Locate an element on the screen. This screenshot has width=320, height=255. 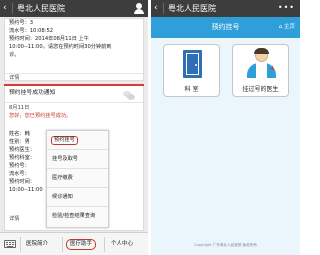
card1-detail-link: 详情 is located at coordinates (14, 78).